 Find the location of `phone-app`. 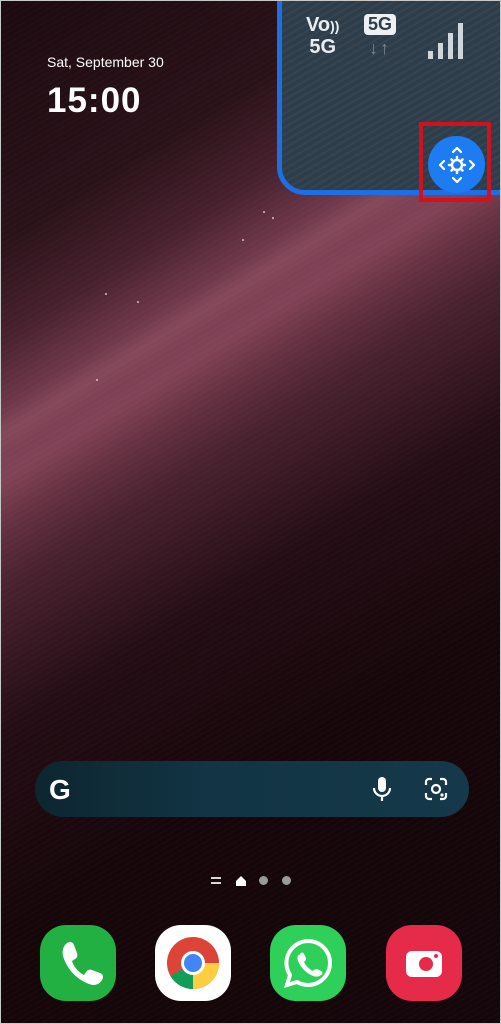

phone-app is located at coordinates (78, 963).